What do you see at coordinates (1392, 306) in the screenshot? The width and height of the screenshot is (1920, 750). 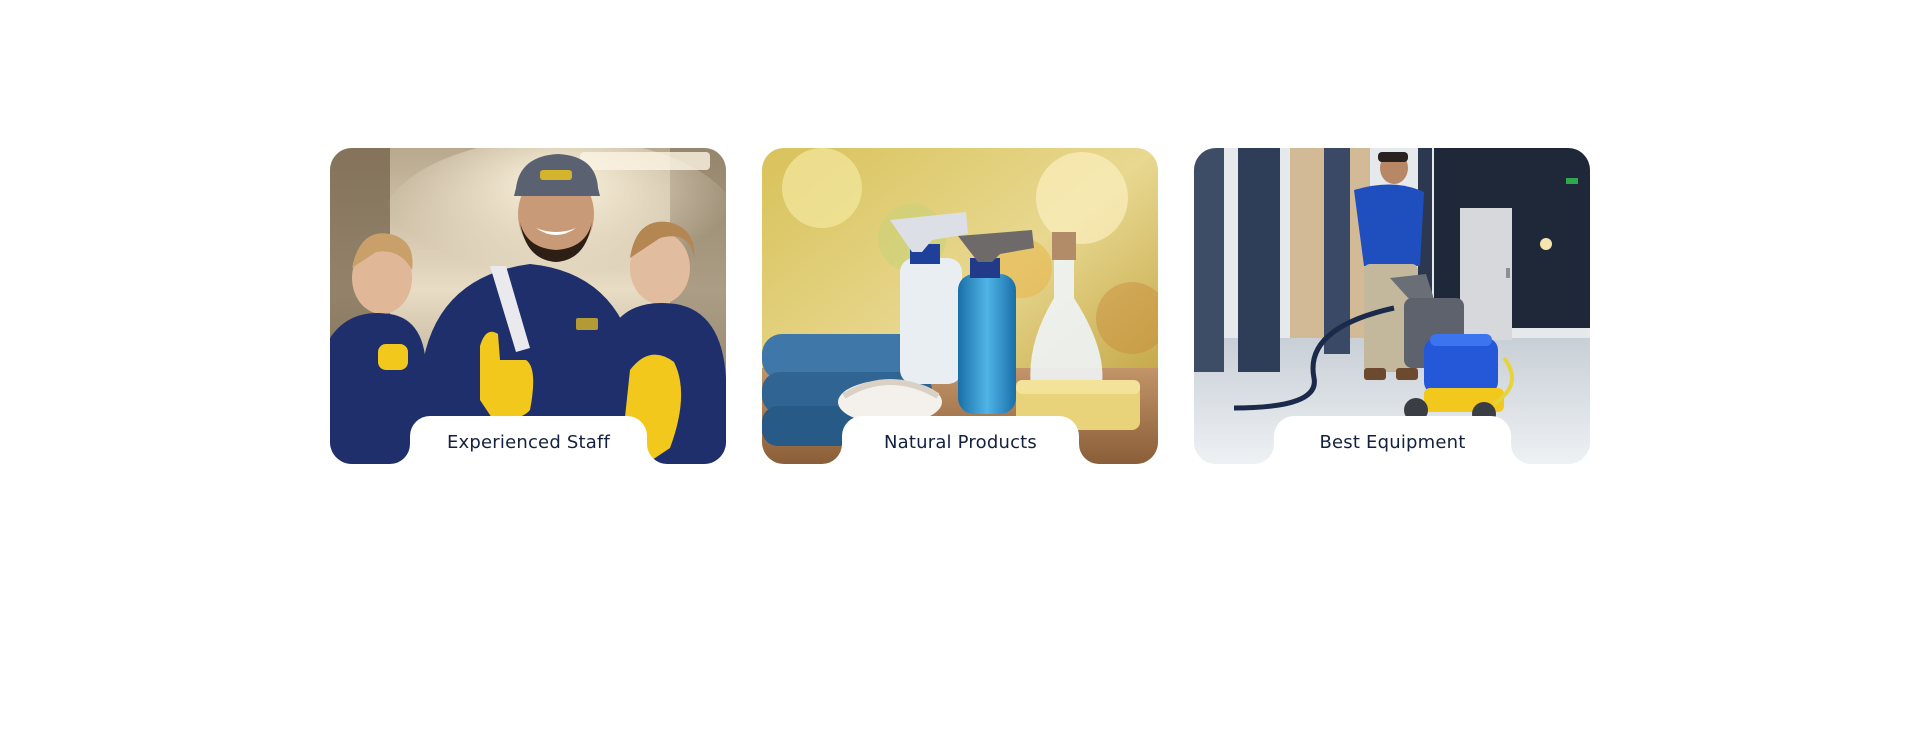 I see `feature-card-best-equipment: Best Equipment` at bounding box center [1392, 306].